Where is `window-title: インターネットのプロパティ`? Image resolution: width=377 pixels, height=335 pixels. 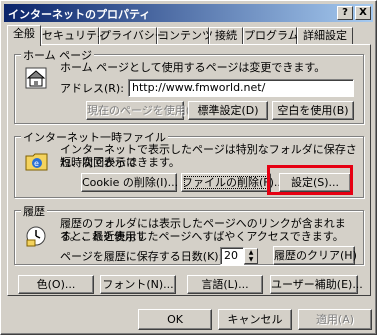
window-title: インターネットのプロパティ is located at coordinates (79, 14).